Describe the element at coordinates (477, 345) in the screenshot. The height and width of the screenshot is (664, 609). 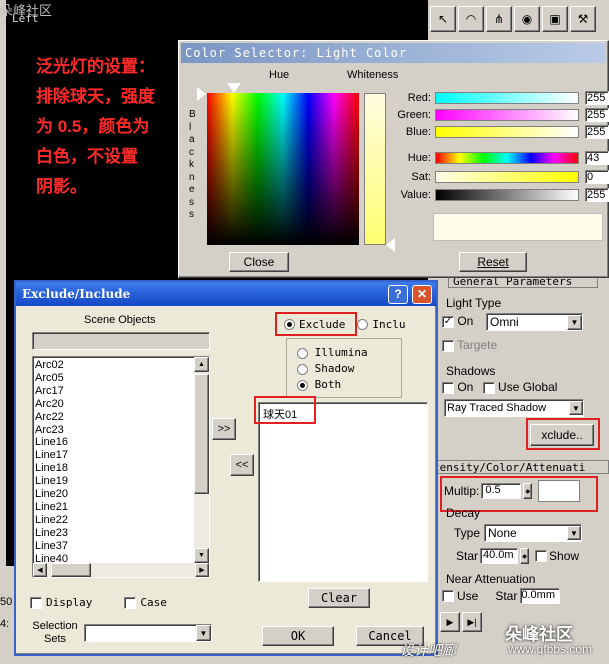
I see `targeted-label: Targete` at that location.